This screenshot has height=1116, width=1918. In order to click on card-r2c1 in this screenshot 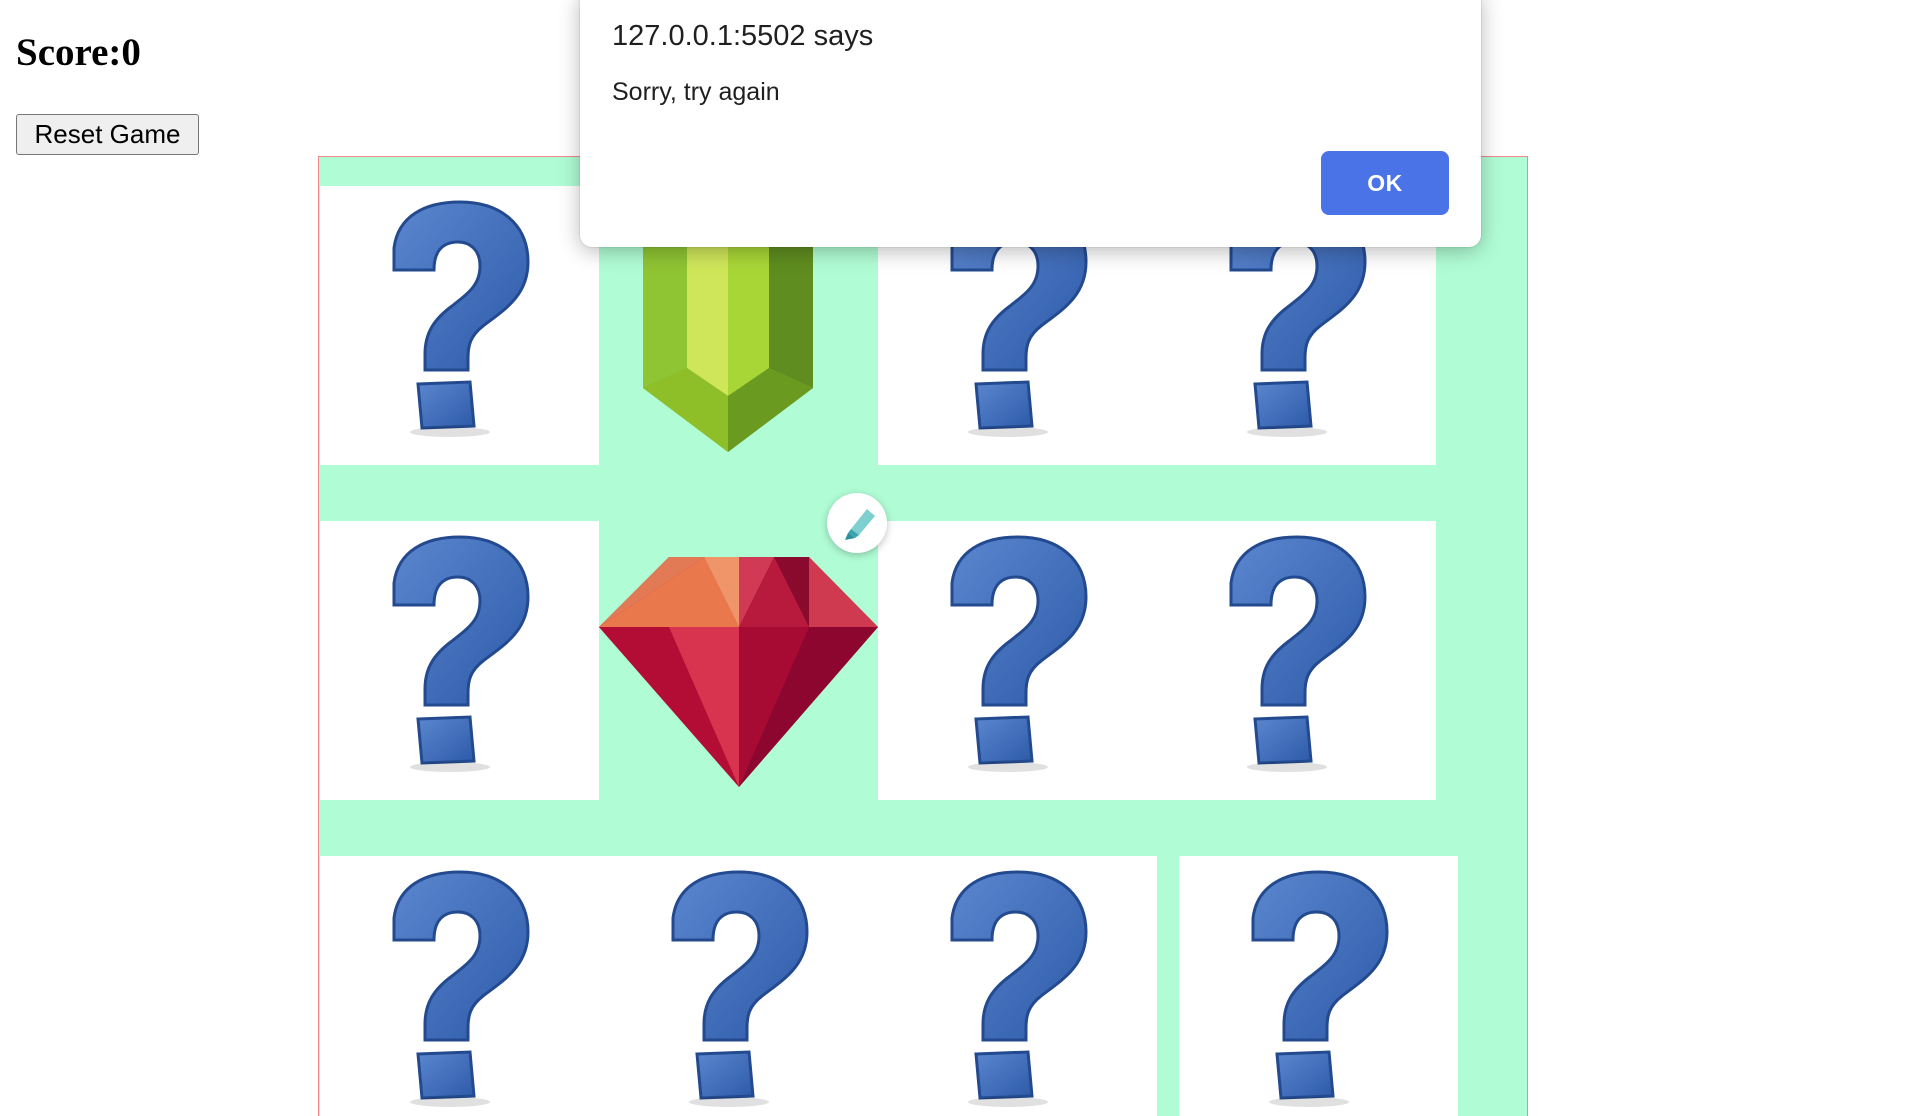, I will do `click(459, 660)`.